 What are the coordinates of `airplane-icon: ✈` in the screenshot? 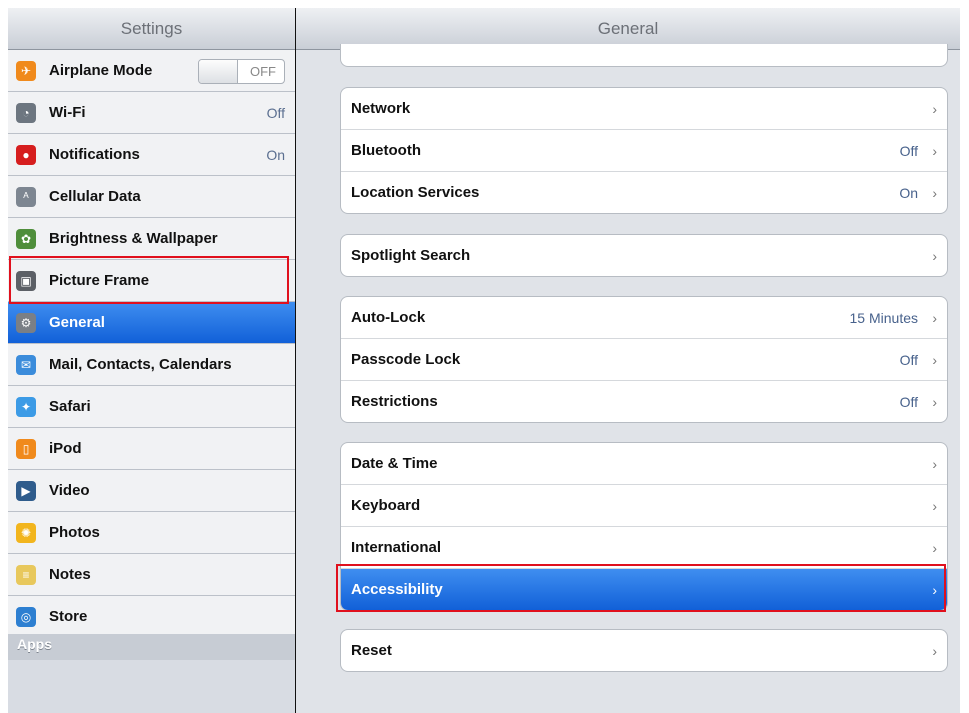 It's located at (26, 70).